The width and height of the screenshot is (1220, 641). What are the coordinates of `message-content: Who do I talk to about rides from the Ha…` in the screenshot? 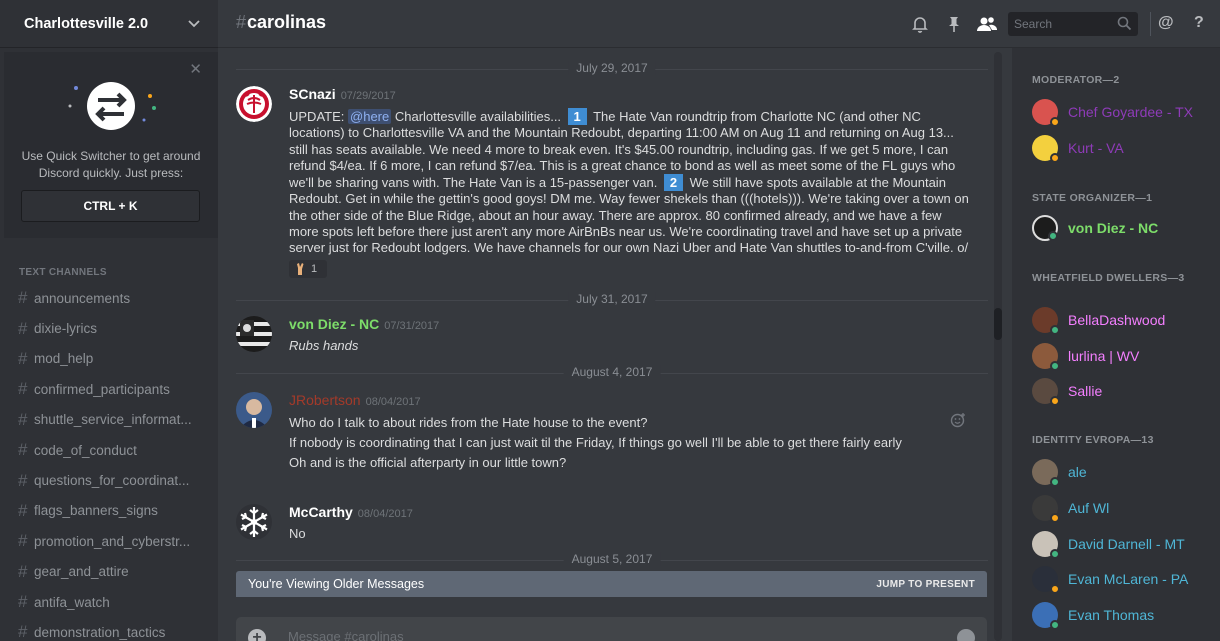 It's located at (629, 443).